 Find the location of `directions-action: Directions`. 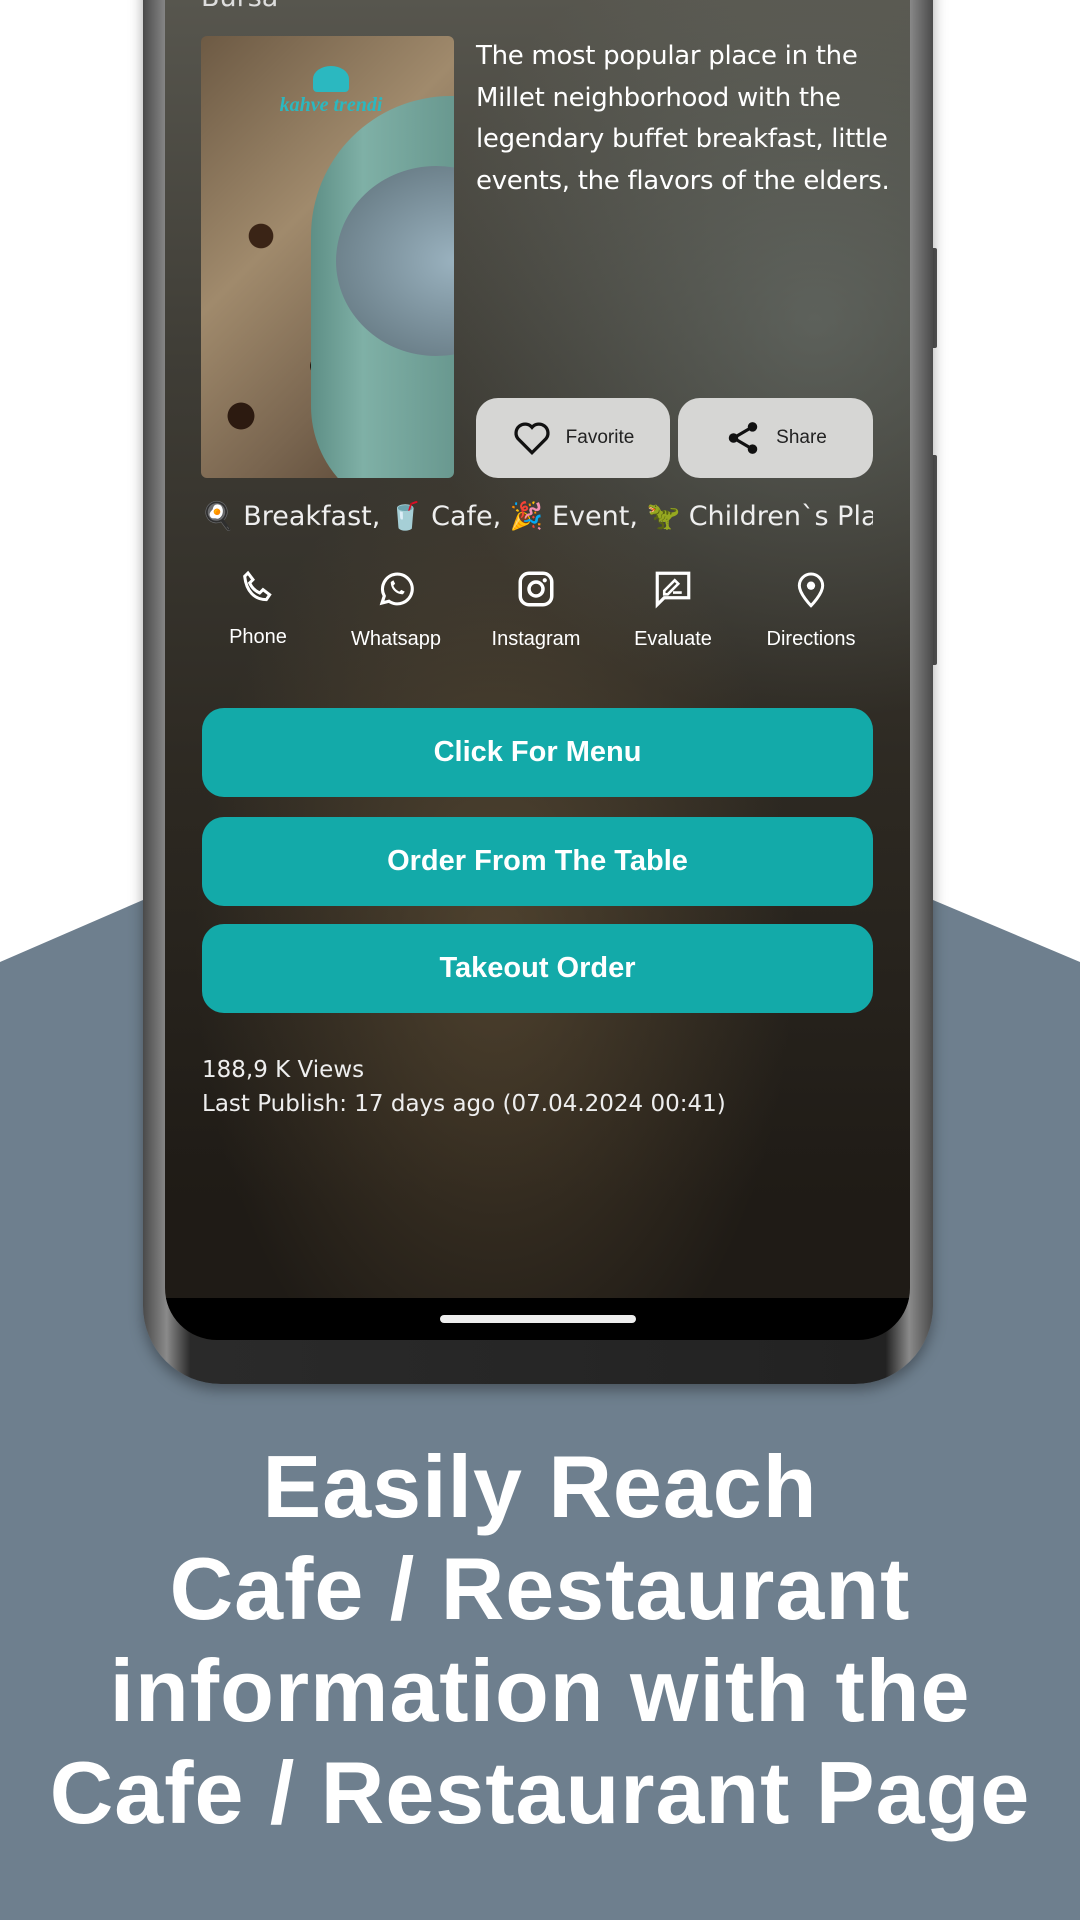

directions-action: Directions is located at coordinates (811, 609).